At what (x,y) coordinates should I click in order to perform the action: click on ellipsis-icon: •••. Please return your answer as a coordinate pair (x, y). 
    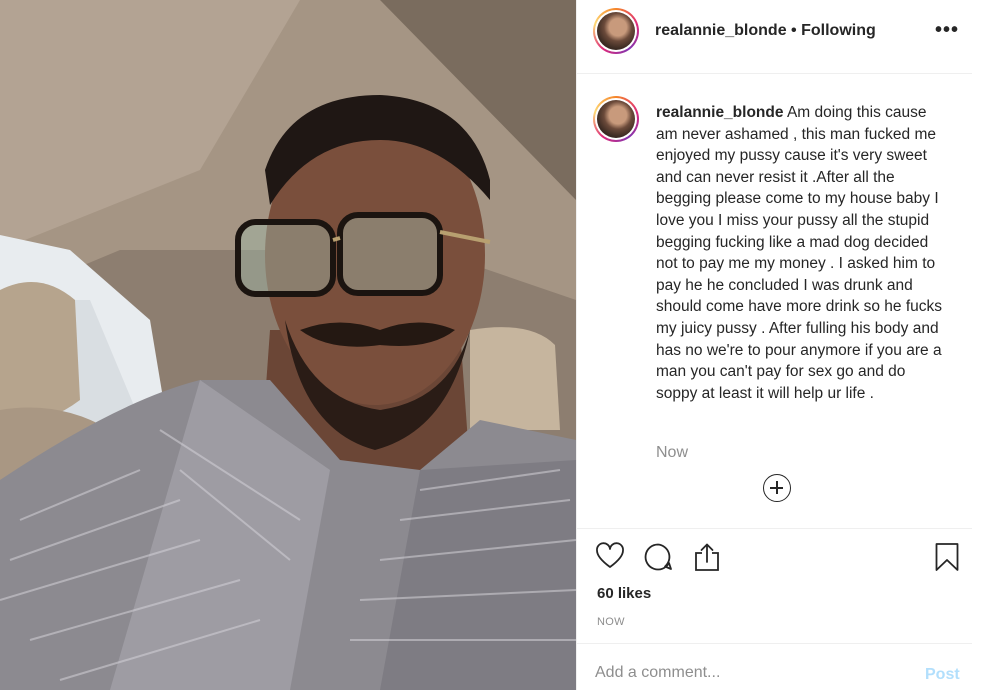
    Looking at the image, I should click on (947, 30).